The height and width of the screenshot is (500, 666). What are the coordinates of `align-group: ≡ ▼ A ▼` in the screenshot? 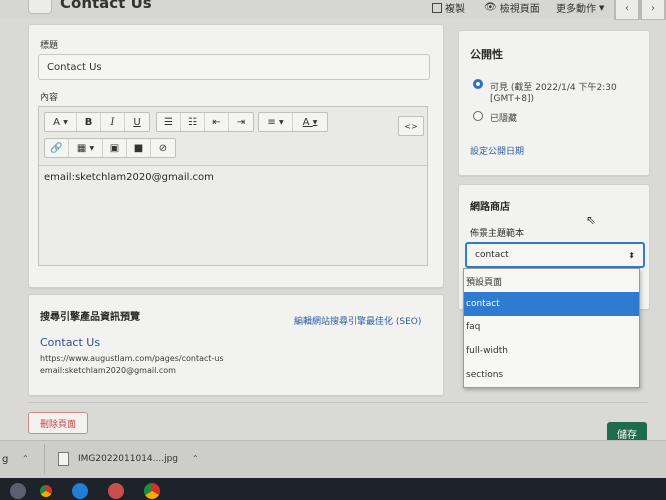 It's located at (293, 122).